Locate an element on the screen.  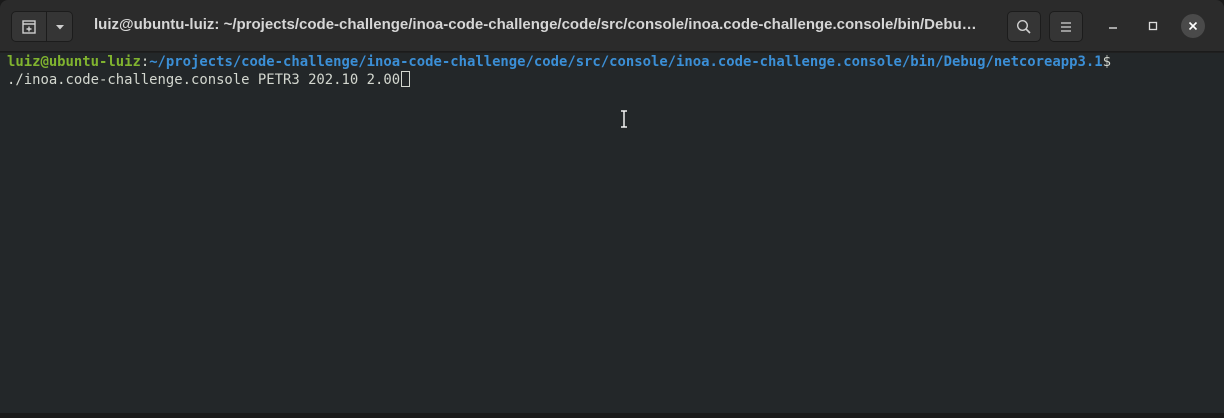
minimize-button is located at coordinates (1113, 26).